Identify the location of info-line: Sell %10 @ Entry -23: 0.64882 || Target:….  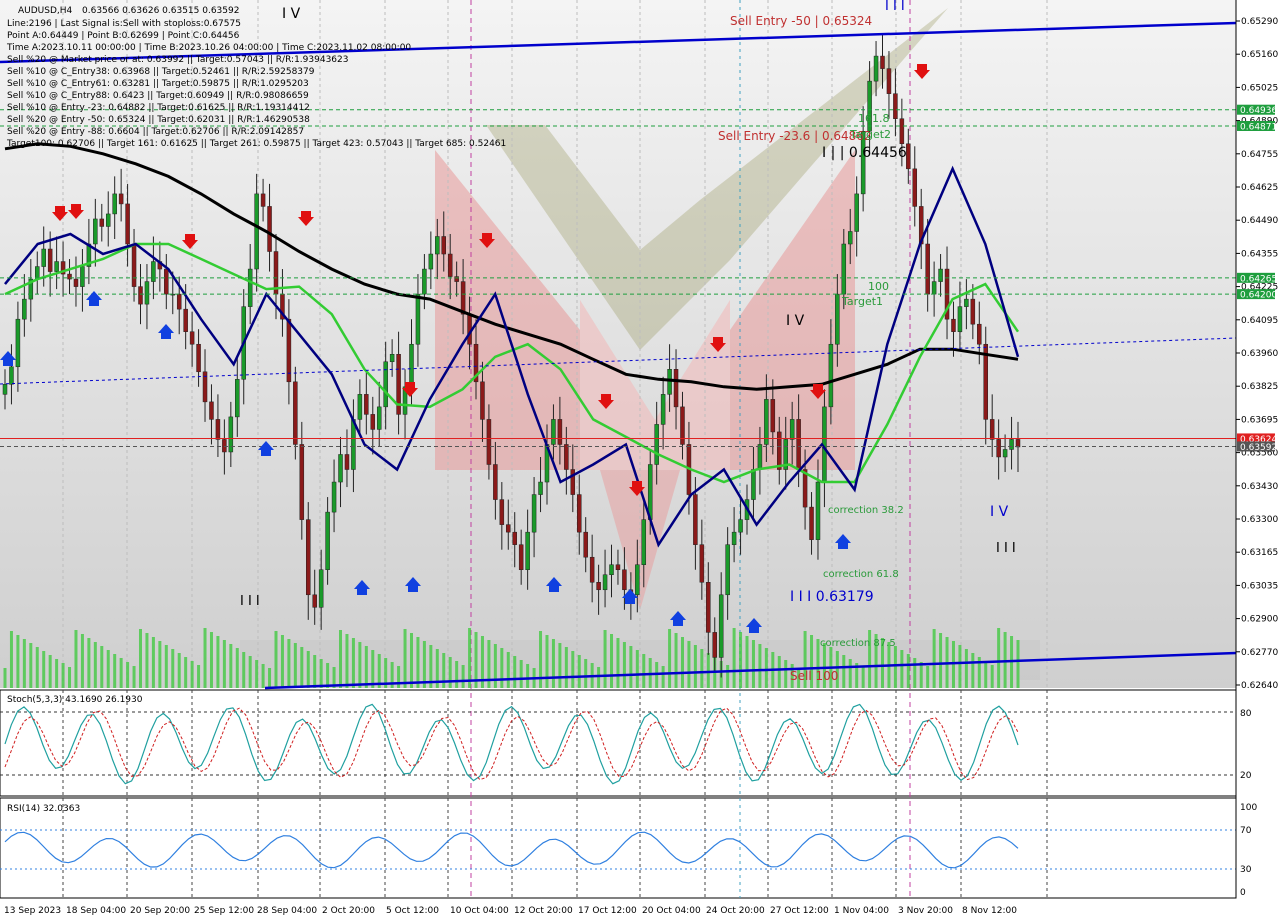
(158, 108).